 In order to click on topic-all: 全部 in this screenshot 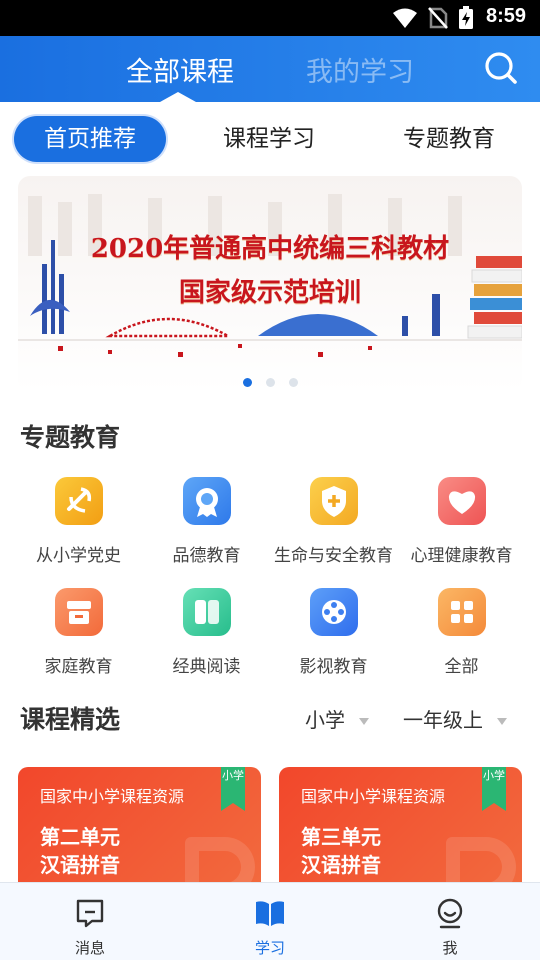, I will do `click(461, 632)`.